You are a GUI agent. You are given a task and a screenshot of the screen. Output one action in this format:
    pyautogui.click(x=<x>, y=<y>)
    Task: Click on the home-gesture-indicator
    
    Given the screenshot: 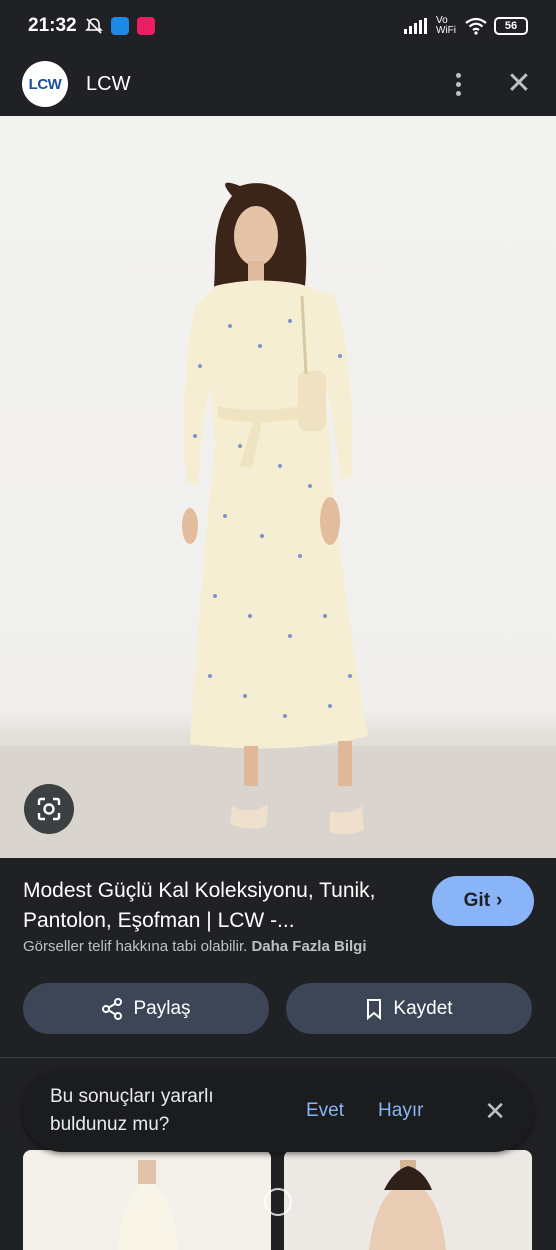 What is the action you would take?
    pyautogui.click(x=278, y=1202)
    